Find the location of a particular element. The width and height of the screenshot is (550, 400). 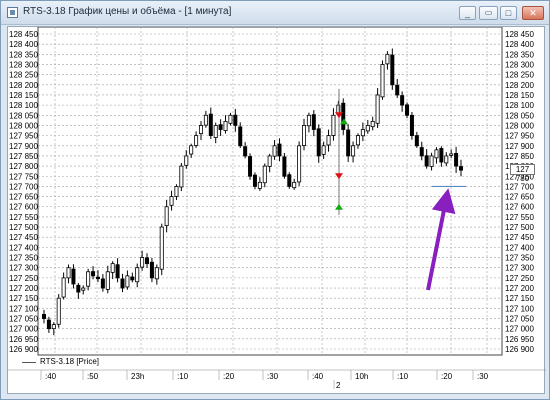

annotation-arrow is located at coordinates (441, 239).